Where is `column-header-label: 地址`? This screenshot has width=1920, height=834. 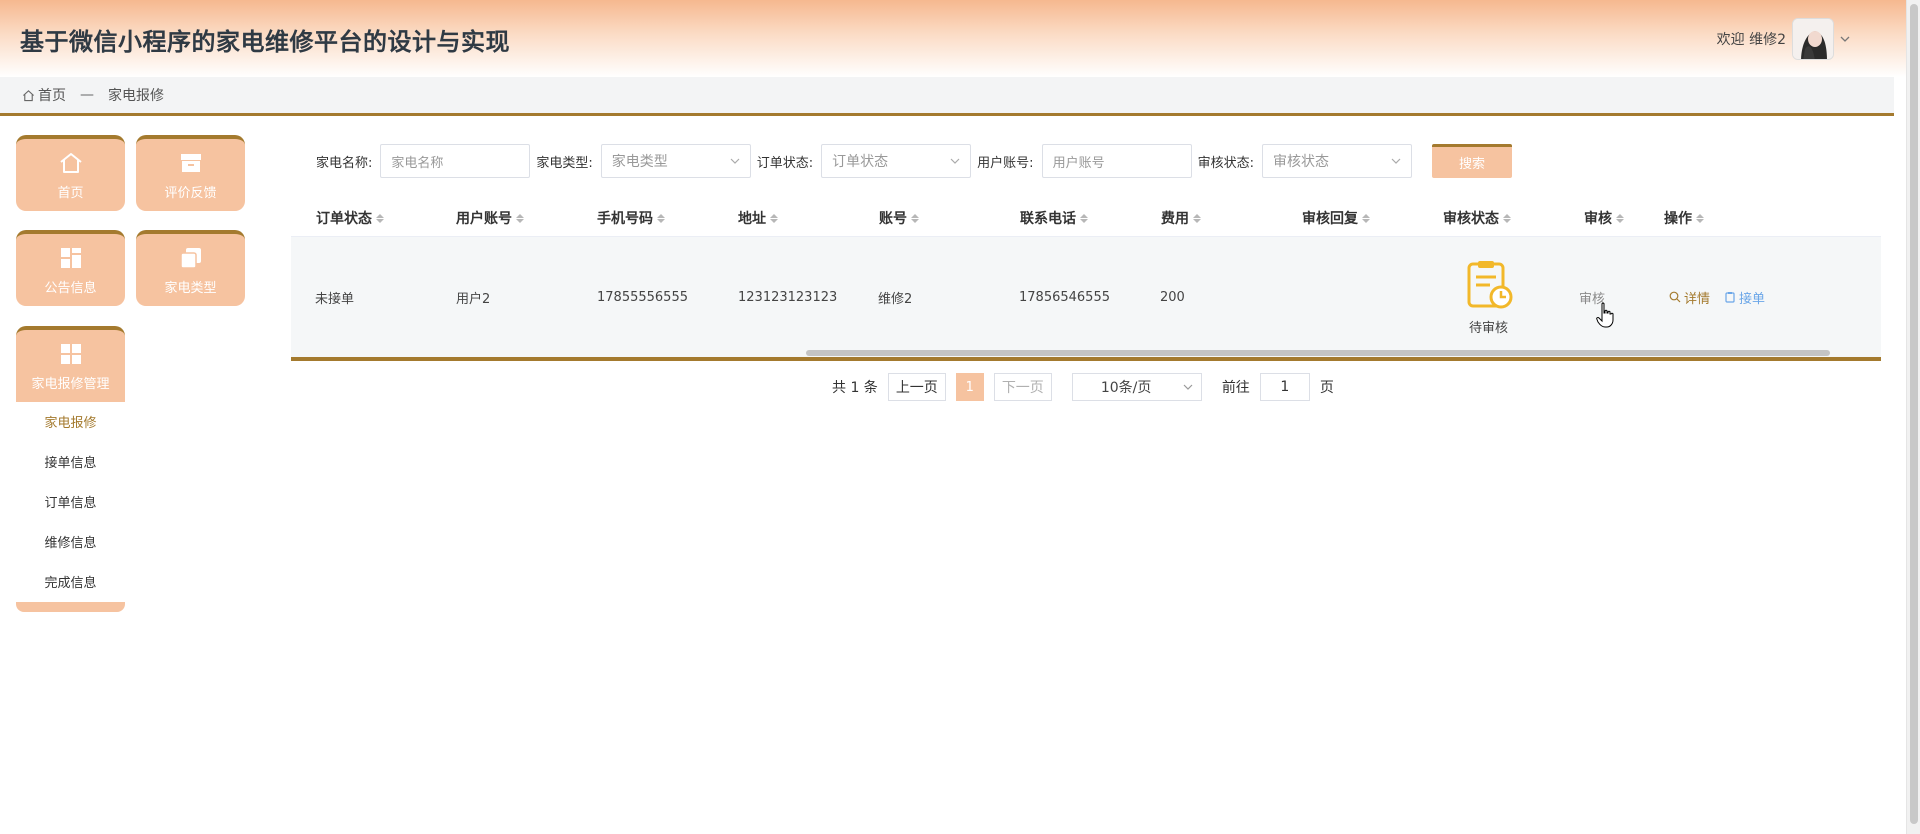 column-header-label: 地址 is located at coordinates (752, 219).